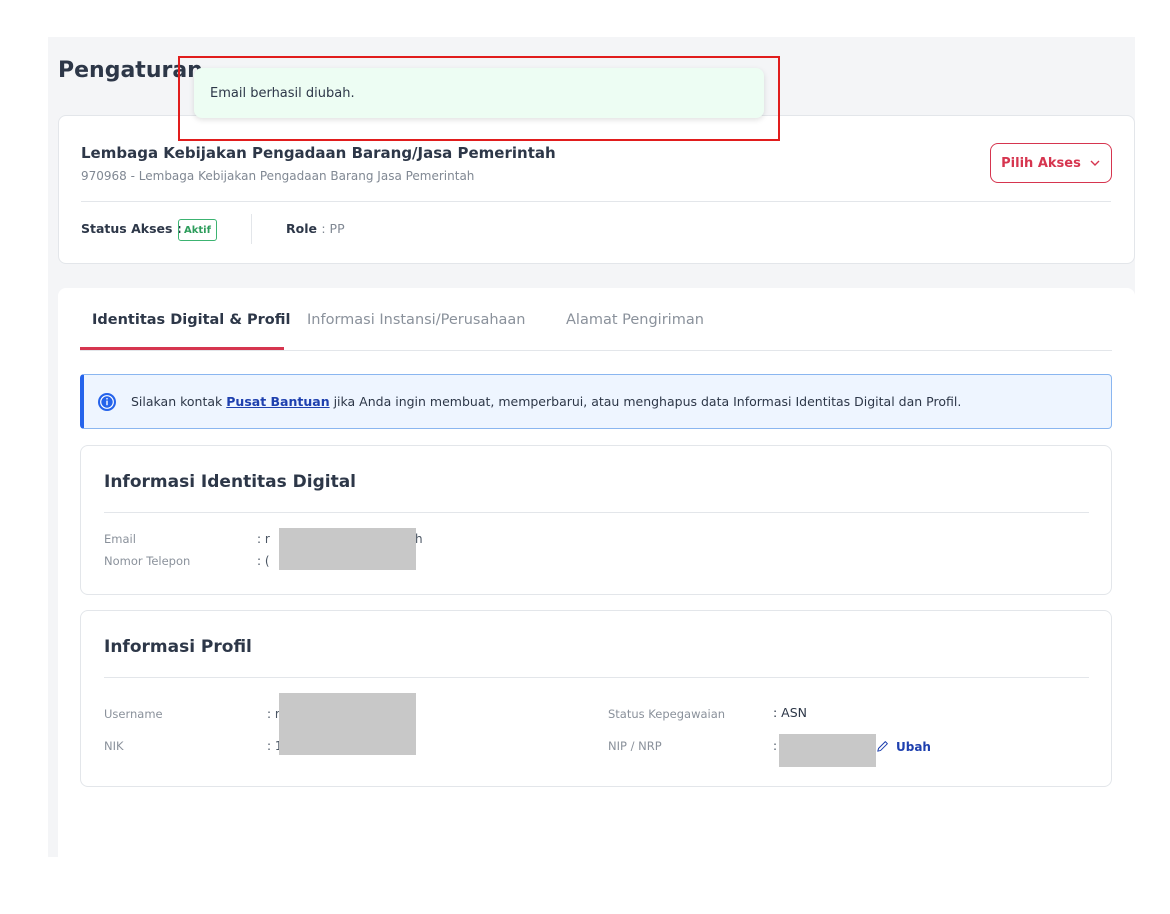  I want to click on vertical-separator, so click(251, 229).